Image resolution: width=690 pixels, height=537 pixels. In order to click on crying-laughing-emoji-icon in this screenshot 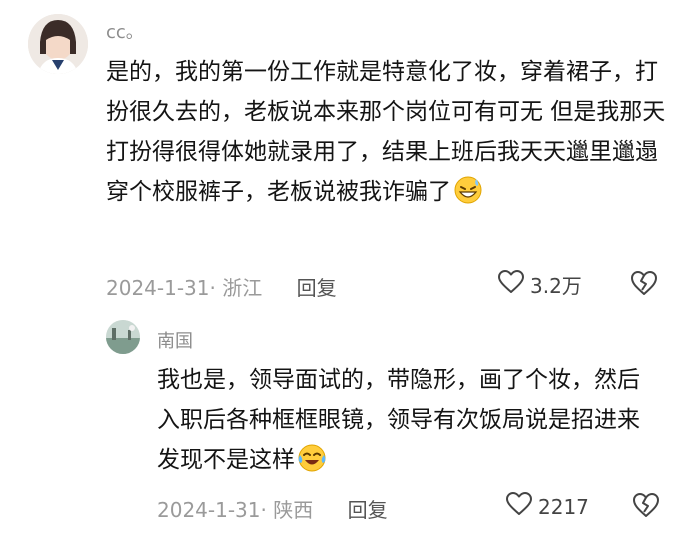, I will do `click(312, 464)`.